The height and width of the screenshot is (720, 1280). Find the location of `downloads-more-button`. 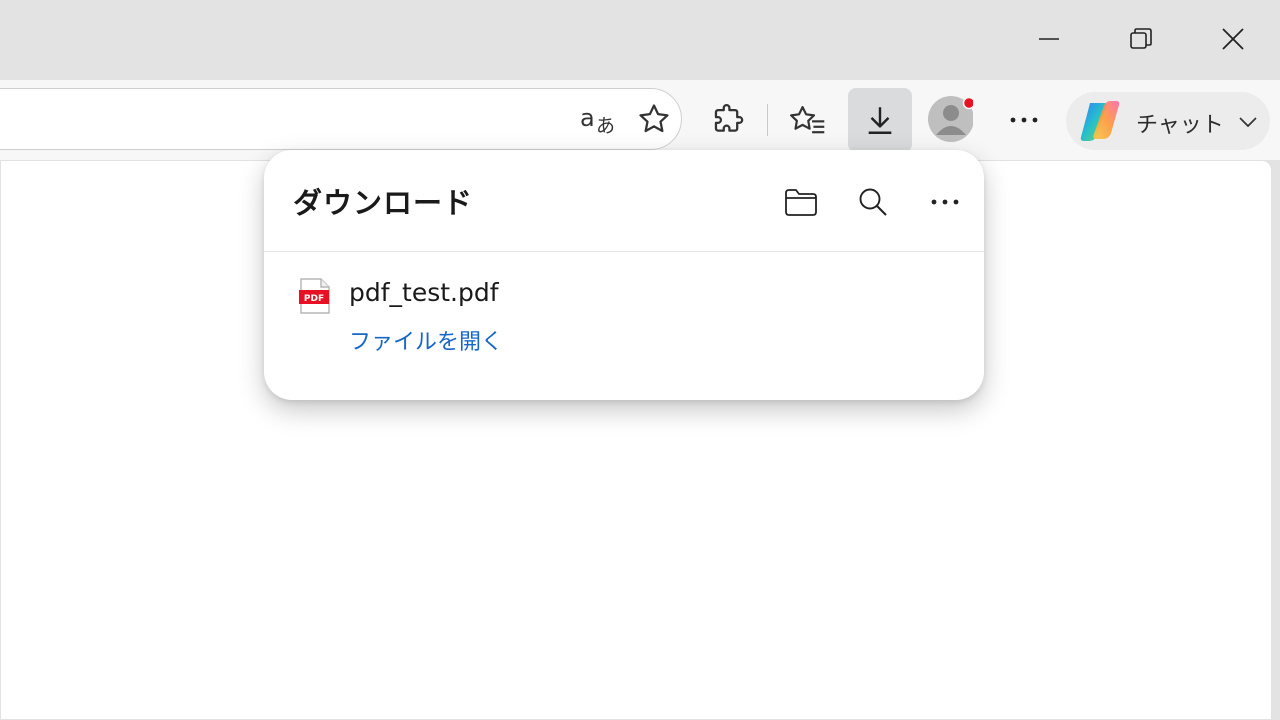

downloads-more-button is located at coordinates (945, 202).